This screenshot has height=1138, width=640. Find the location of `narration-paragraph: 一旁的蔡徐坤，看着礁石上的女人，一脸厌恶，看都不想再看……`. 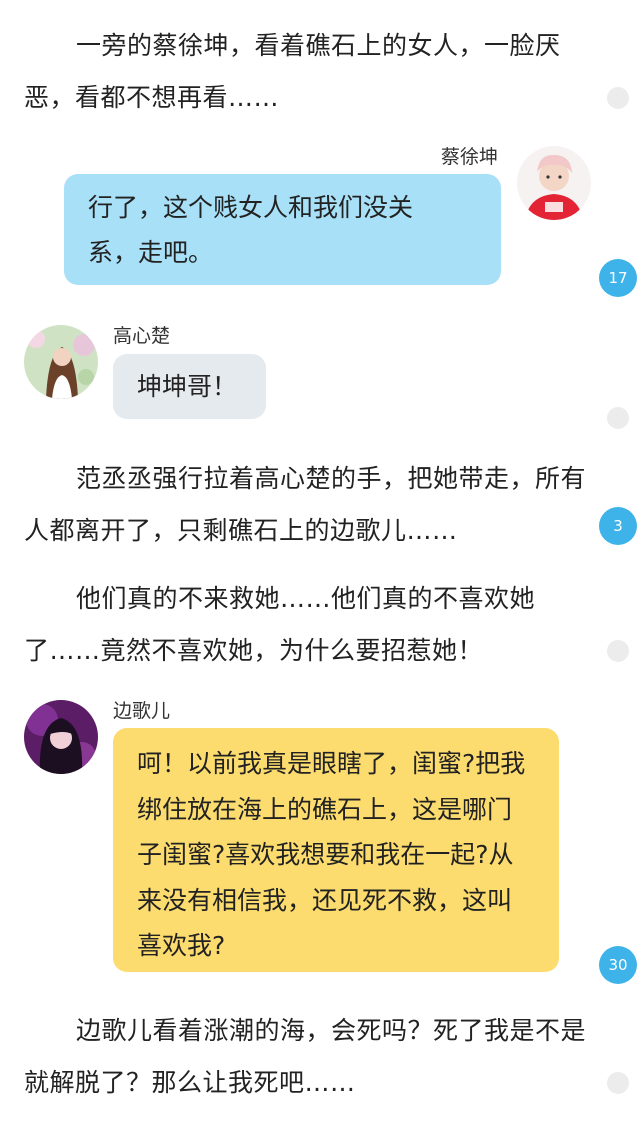

narration-paragraph: 一旁的蔡徐坤，看着礁石上的女人，一脸厌恶，看都不想再看…… is located at coordinates (292, 71).